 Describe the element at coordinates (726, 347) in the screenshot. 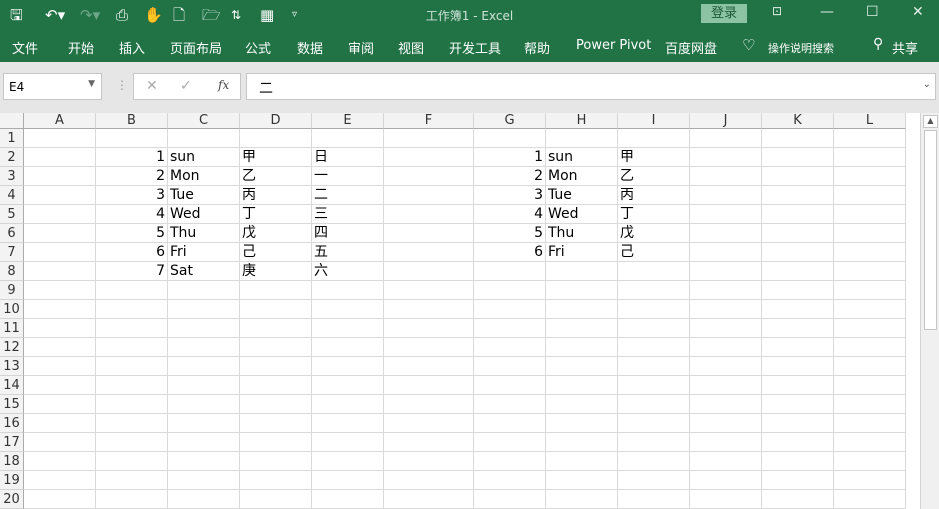

I see `cell-J12` at that location.